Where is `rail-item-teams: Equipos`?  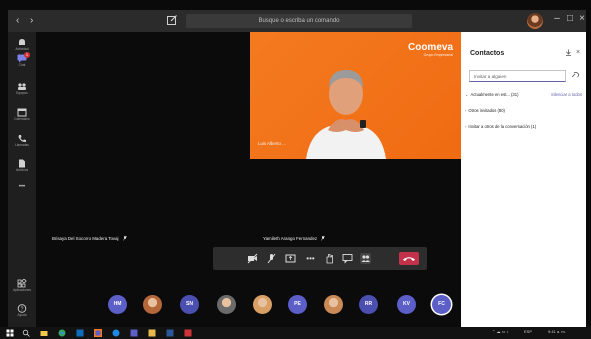
rail-item-teams: Equipos is located at coordinates (22, 89).